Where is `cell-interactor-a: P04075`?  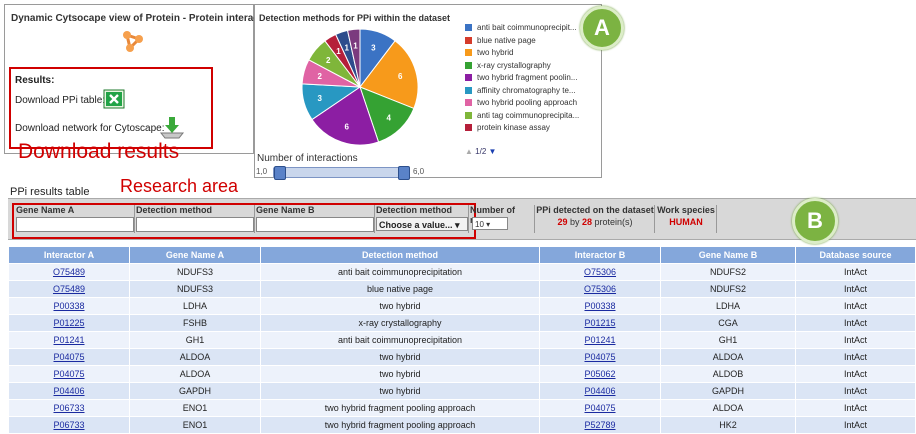
cell-interactor-a: P04075 is located at coordinates (69, 374).